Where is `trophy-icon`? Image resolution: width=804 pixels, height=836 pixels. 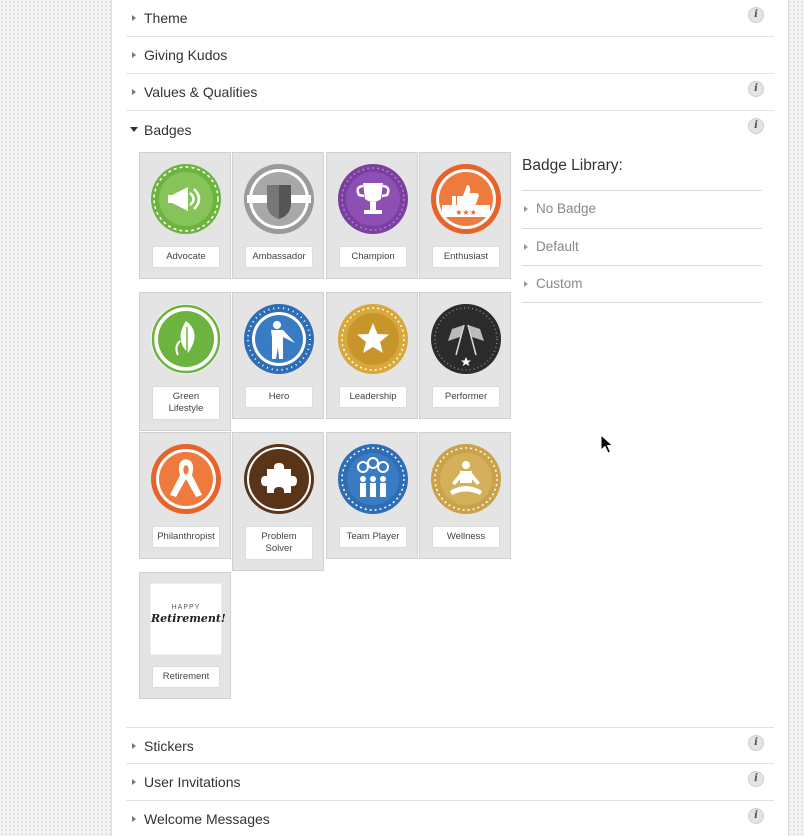
trophy-icon is located at coordinates (373, 199).